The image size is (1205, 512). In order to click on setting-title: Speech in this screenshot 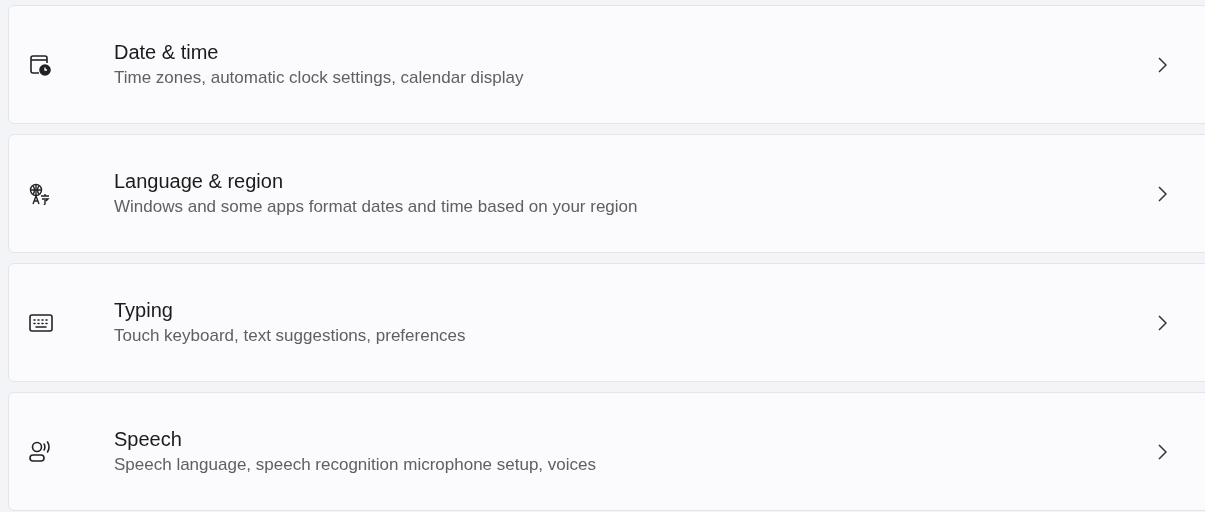, I will do `click(148, 439)`.